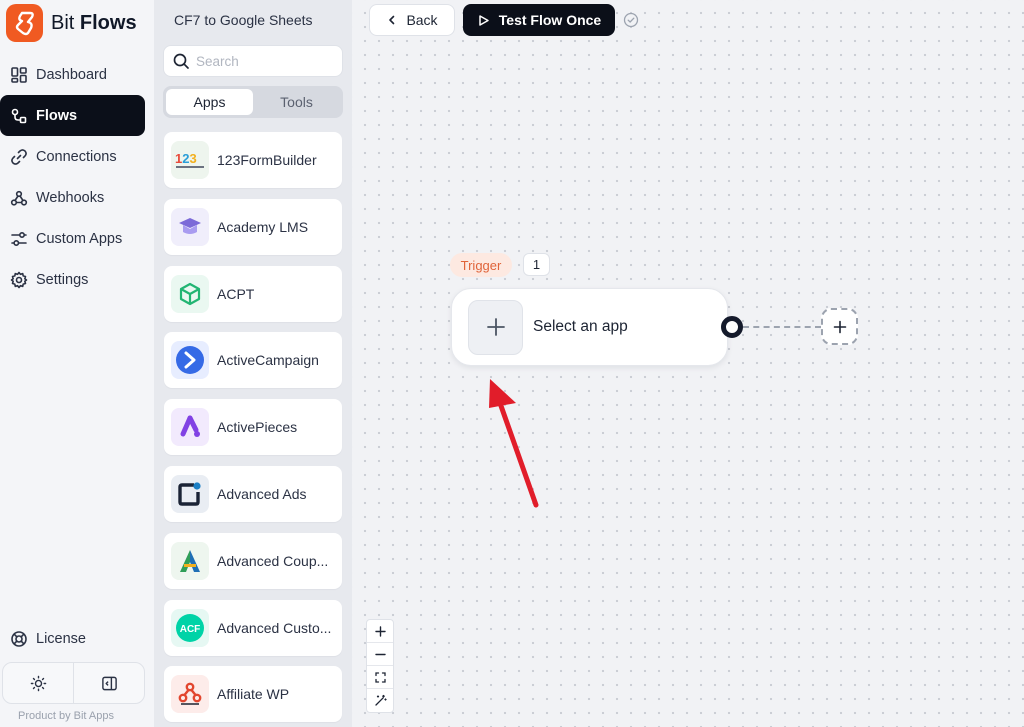 Image resolution: width=1024 pixels, height=727 pixels. Describe the element at coordinates (190, 360) in the screenshot. I see `activecampaign-logo-icon` at that location.